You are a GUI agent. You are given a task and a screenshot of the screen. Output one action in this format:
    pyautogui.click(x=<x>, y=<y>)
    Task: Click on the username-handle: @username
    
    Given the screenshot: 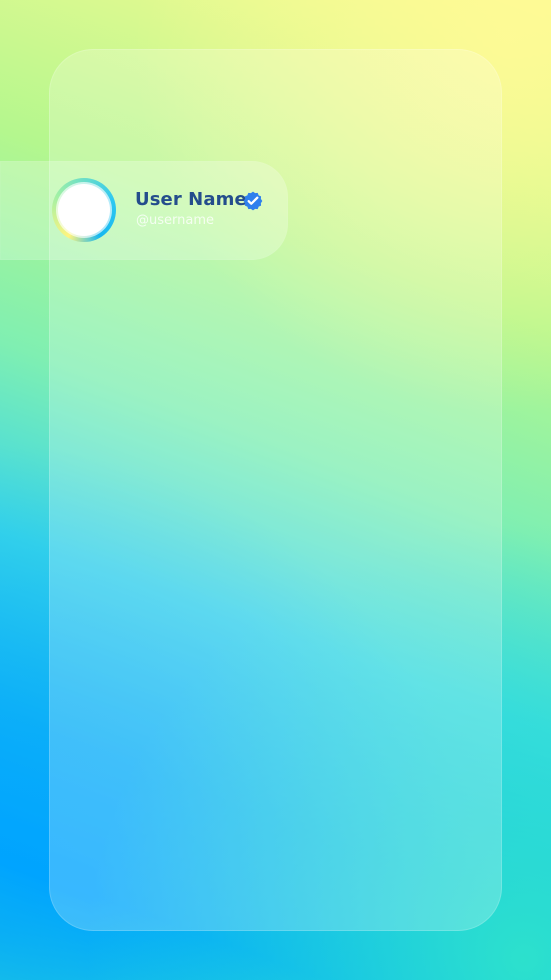 What is the action you would take?
    pyautogui.click(x=175, y=220)
    